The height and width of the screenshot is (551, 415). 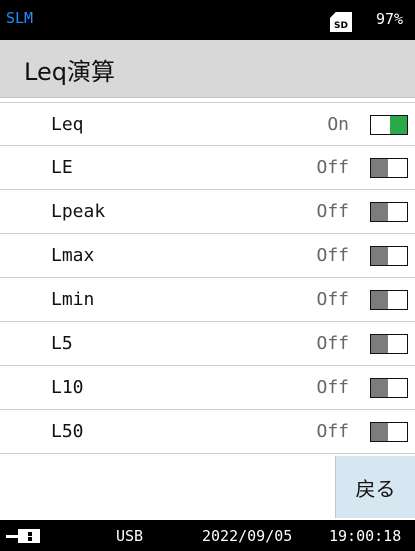 I want to click on sd-card-icon: SD, so click(x=341, y=22).